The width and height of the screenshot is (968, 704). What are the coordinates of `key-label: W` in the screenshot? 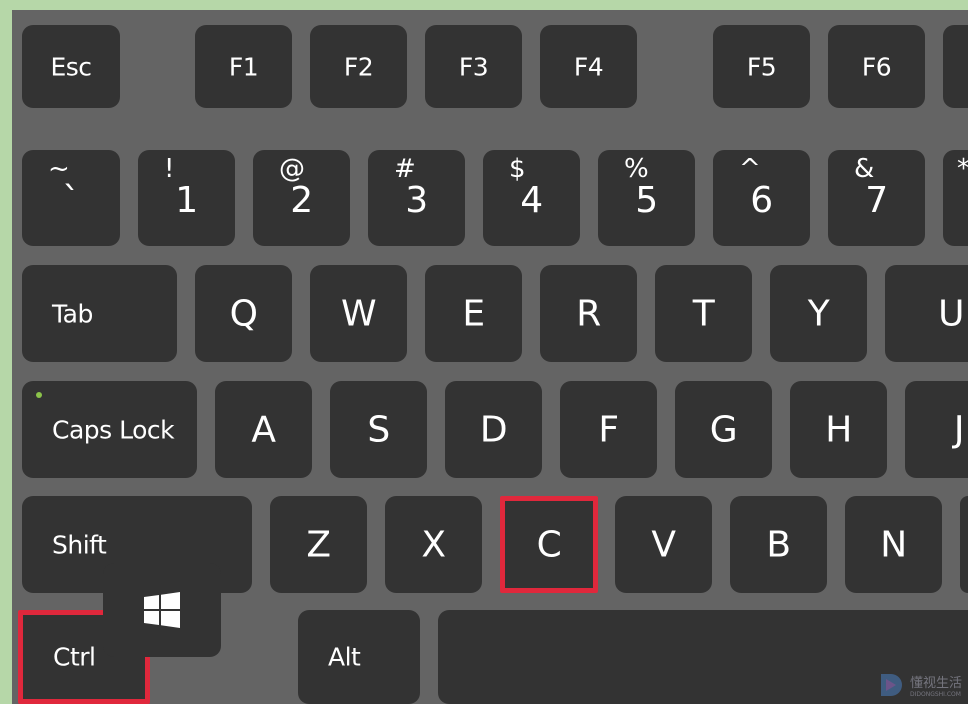 It's located at (358, 313).